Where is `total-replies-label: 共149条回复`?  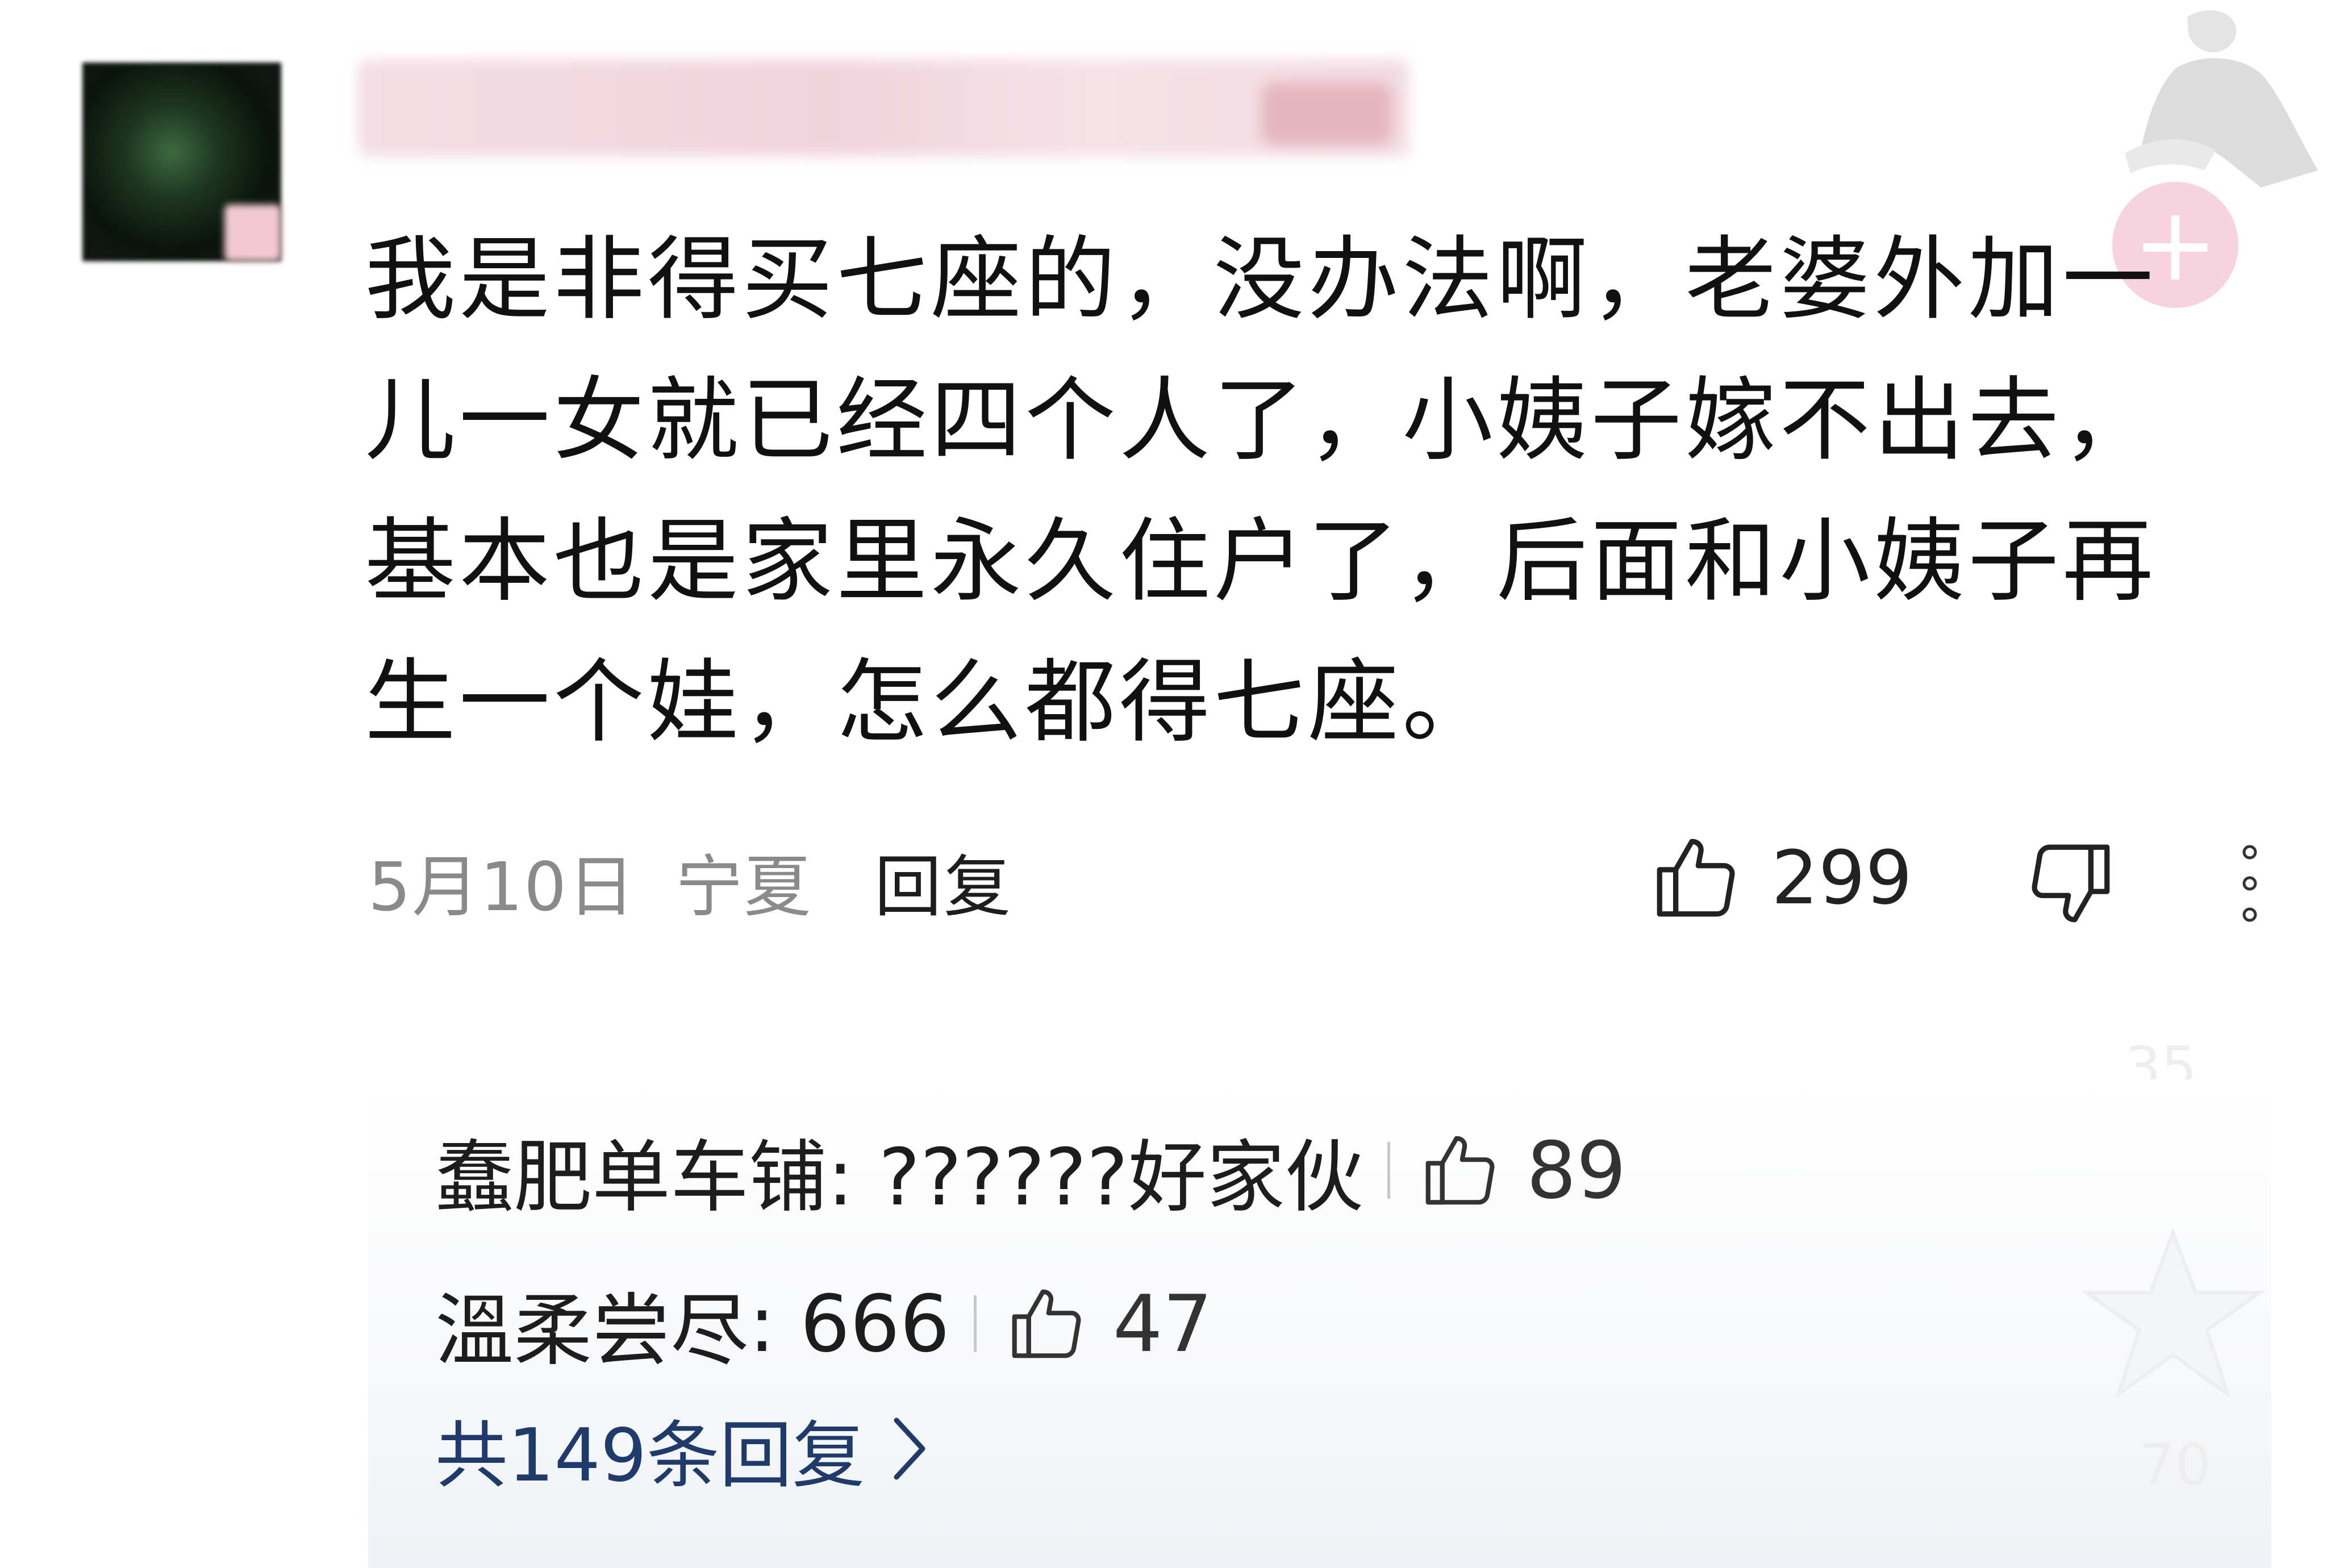 total-replies-label: 共149条回复 is located at coordinates (650, 1455).